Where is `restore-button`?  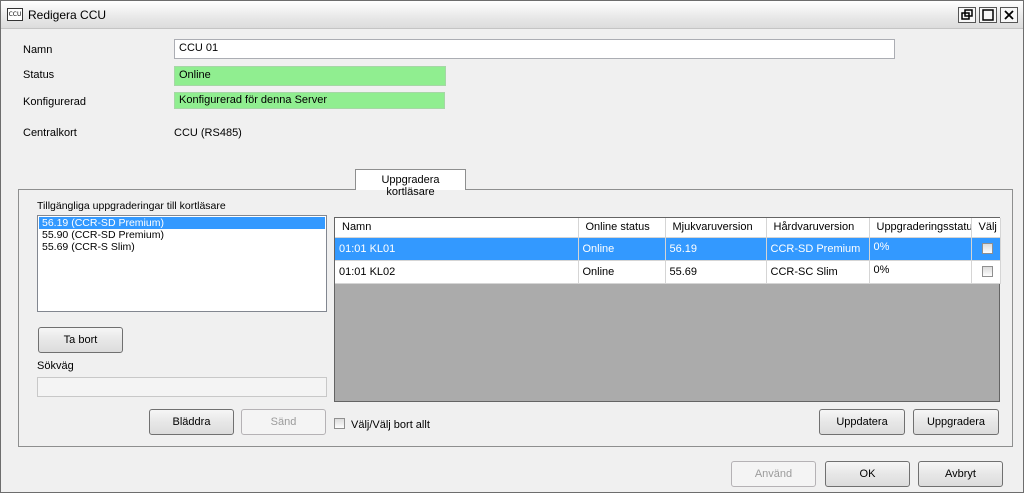 restore-button is located at coordinates (967, 15).